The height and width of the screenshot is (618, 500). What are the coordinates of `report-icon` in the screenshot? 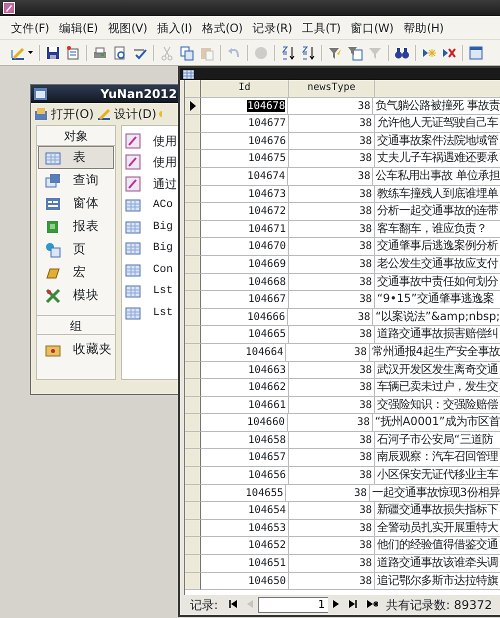 It's located at (53, 226).